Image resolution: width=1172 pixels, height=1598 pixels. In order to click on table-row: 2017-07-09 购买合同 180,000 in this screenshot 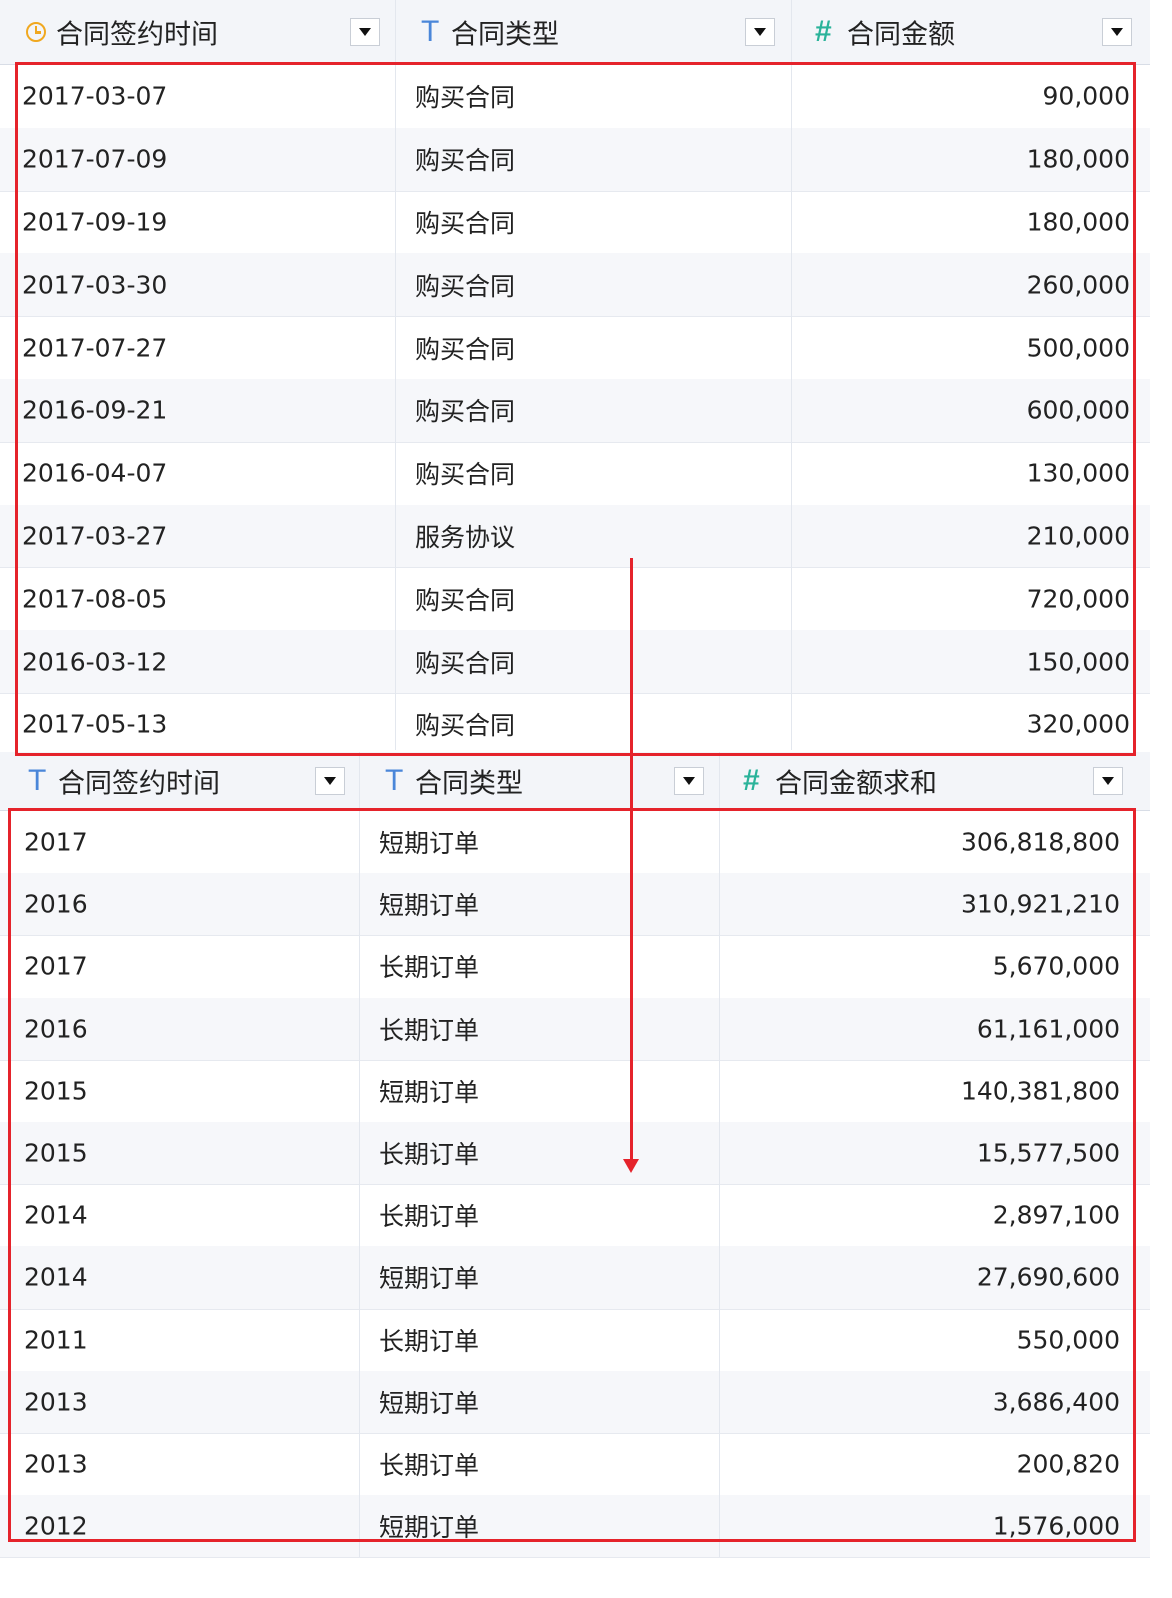, I will do `click(575, 159)`.